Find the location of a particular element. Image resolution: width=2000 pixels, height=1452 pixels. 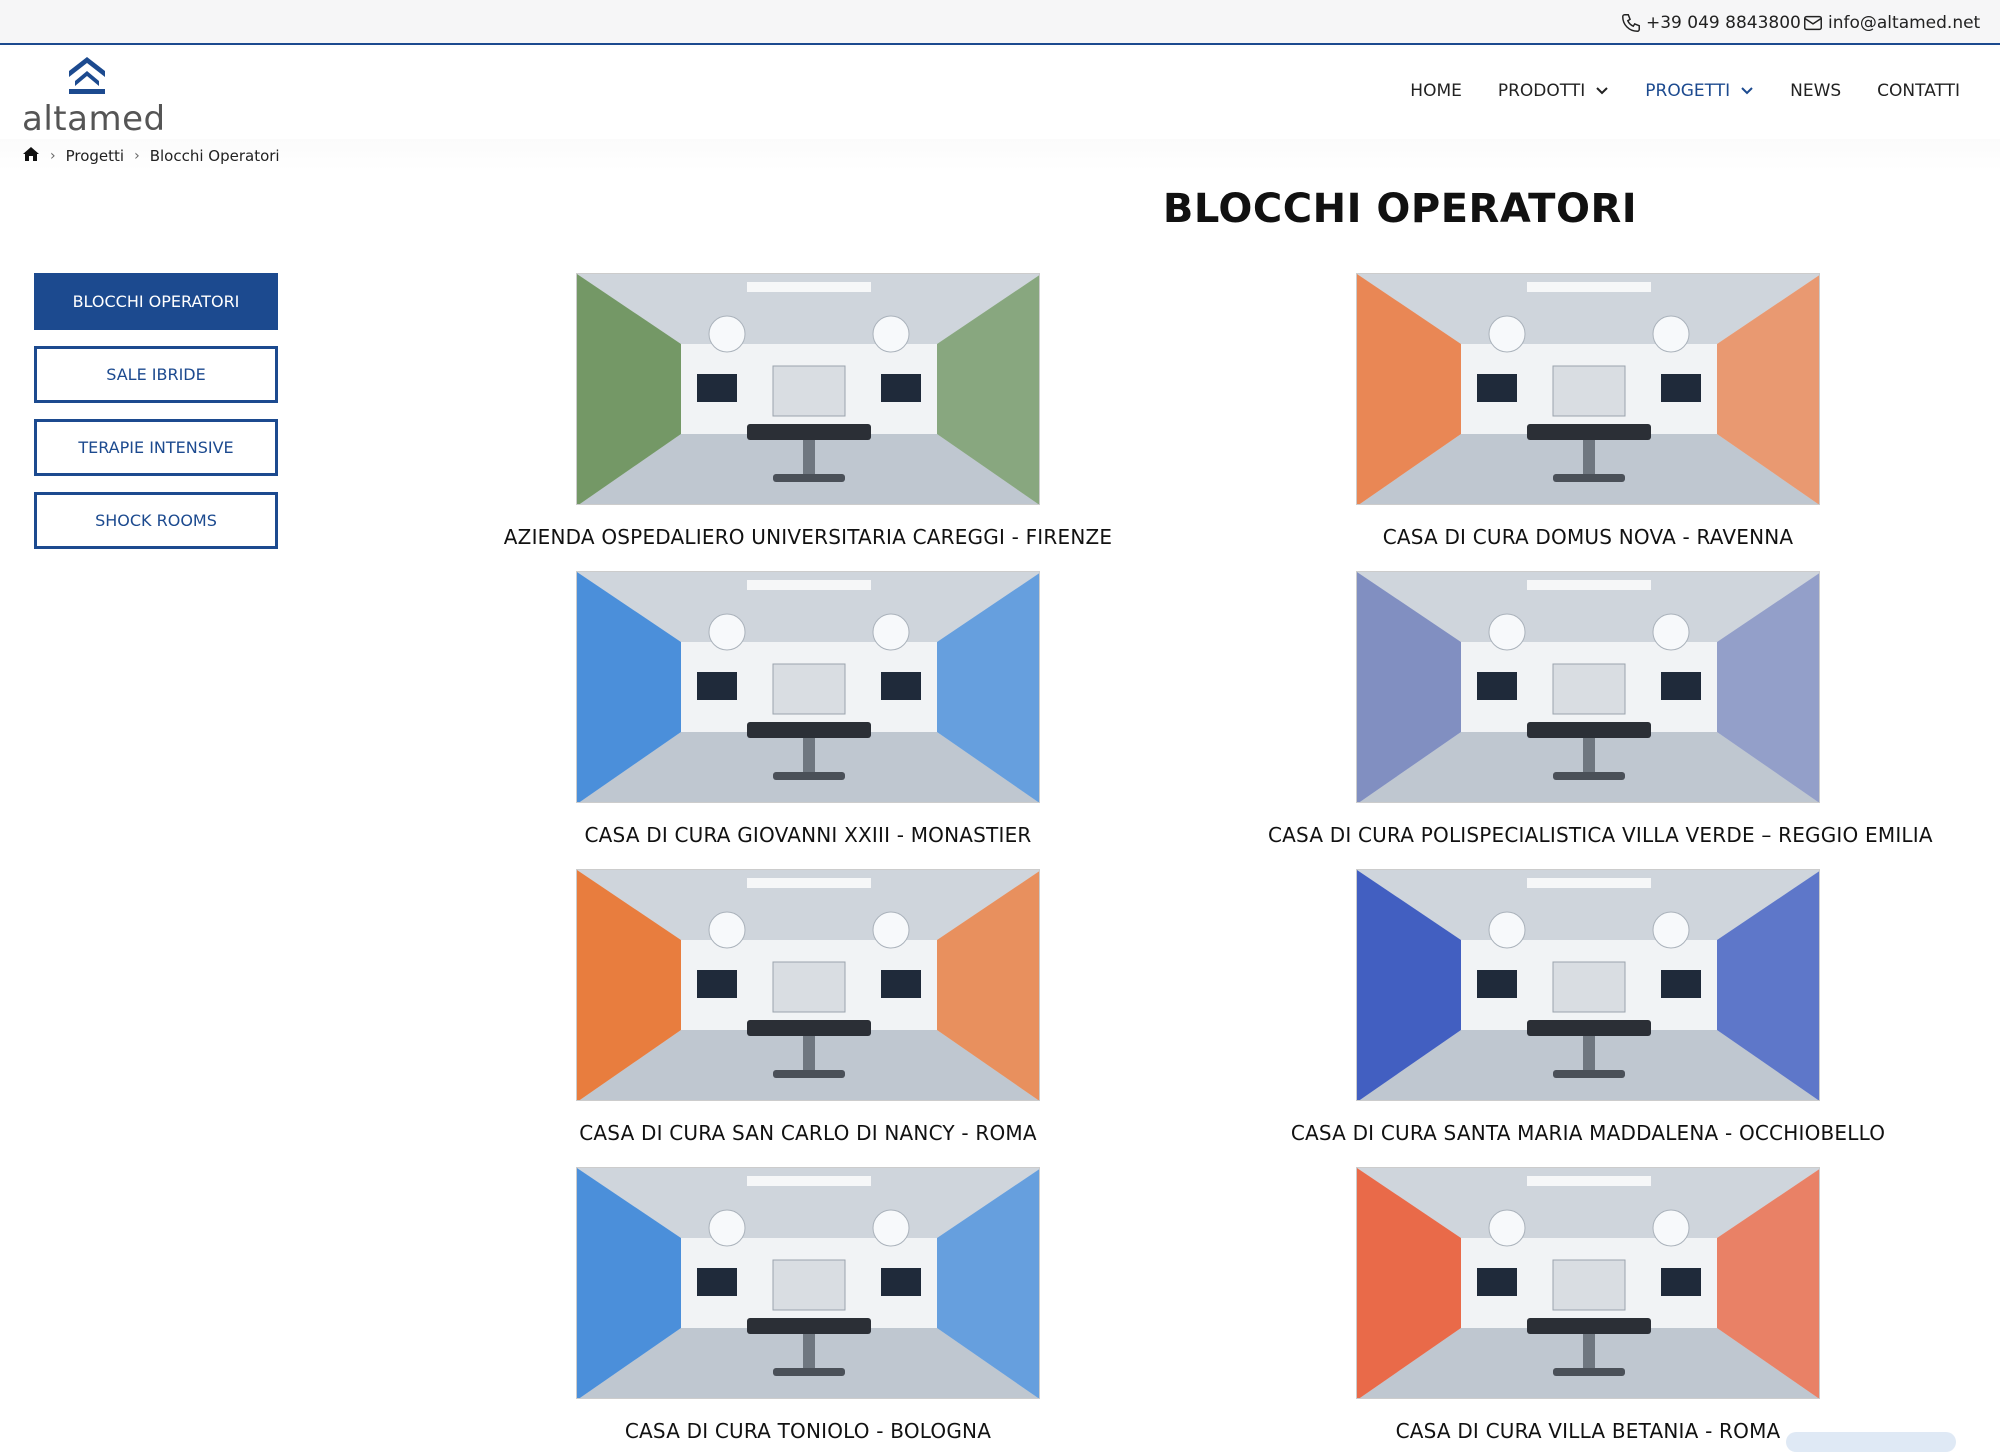

sidebar-btn-terapie-intensive: TERAPIE INTENSIVE is located at coordinates (156, 447).